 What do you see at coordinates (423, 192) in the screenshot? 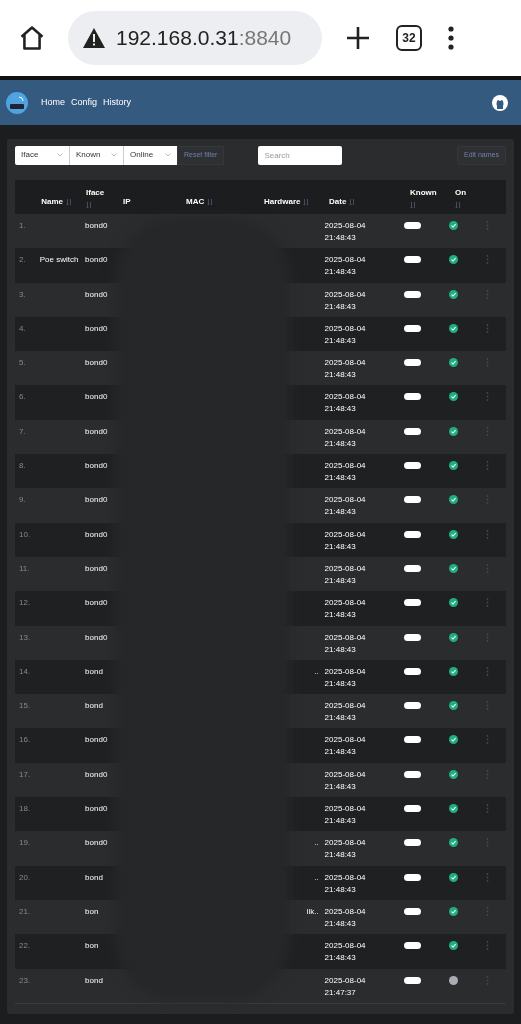
I see `column-header: Known` at bounding box center [423, 192].